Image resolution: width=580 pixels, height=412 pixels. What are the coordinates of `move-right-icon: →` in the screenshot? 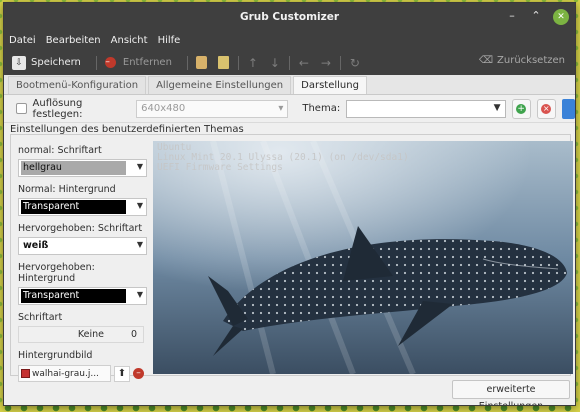 It's located at (326, 63).